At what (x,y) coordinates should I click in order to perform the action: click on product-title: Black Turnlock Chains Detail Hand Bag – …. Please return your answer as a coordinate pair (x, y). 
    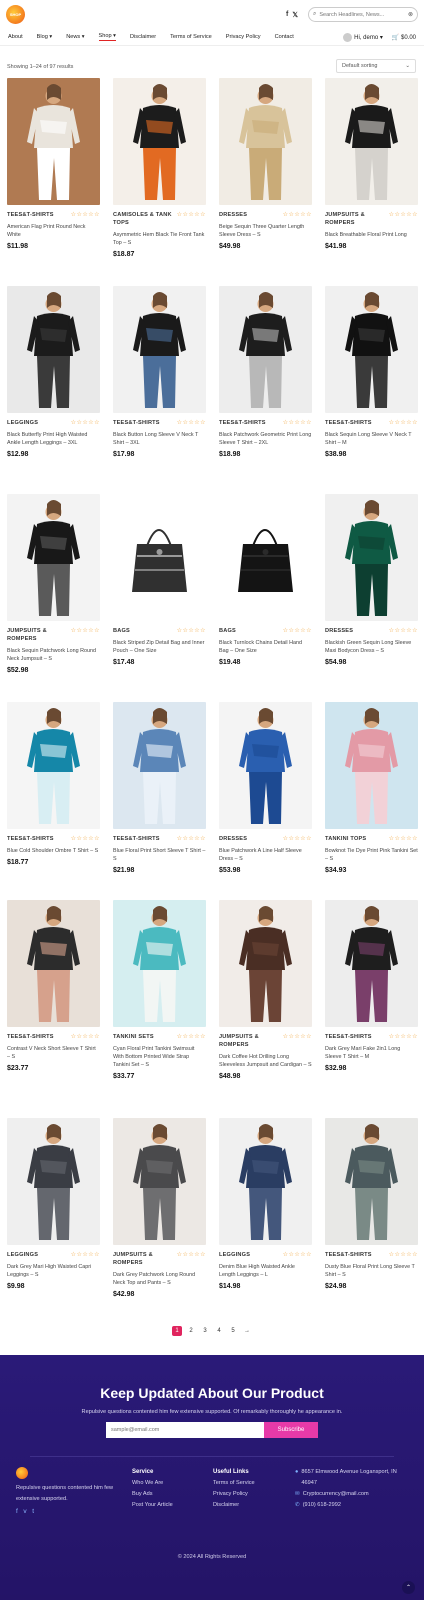
    Looking at the image, I should click on (265, 647).